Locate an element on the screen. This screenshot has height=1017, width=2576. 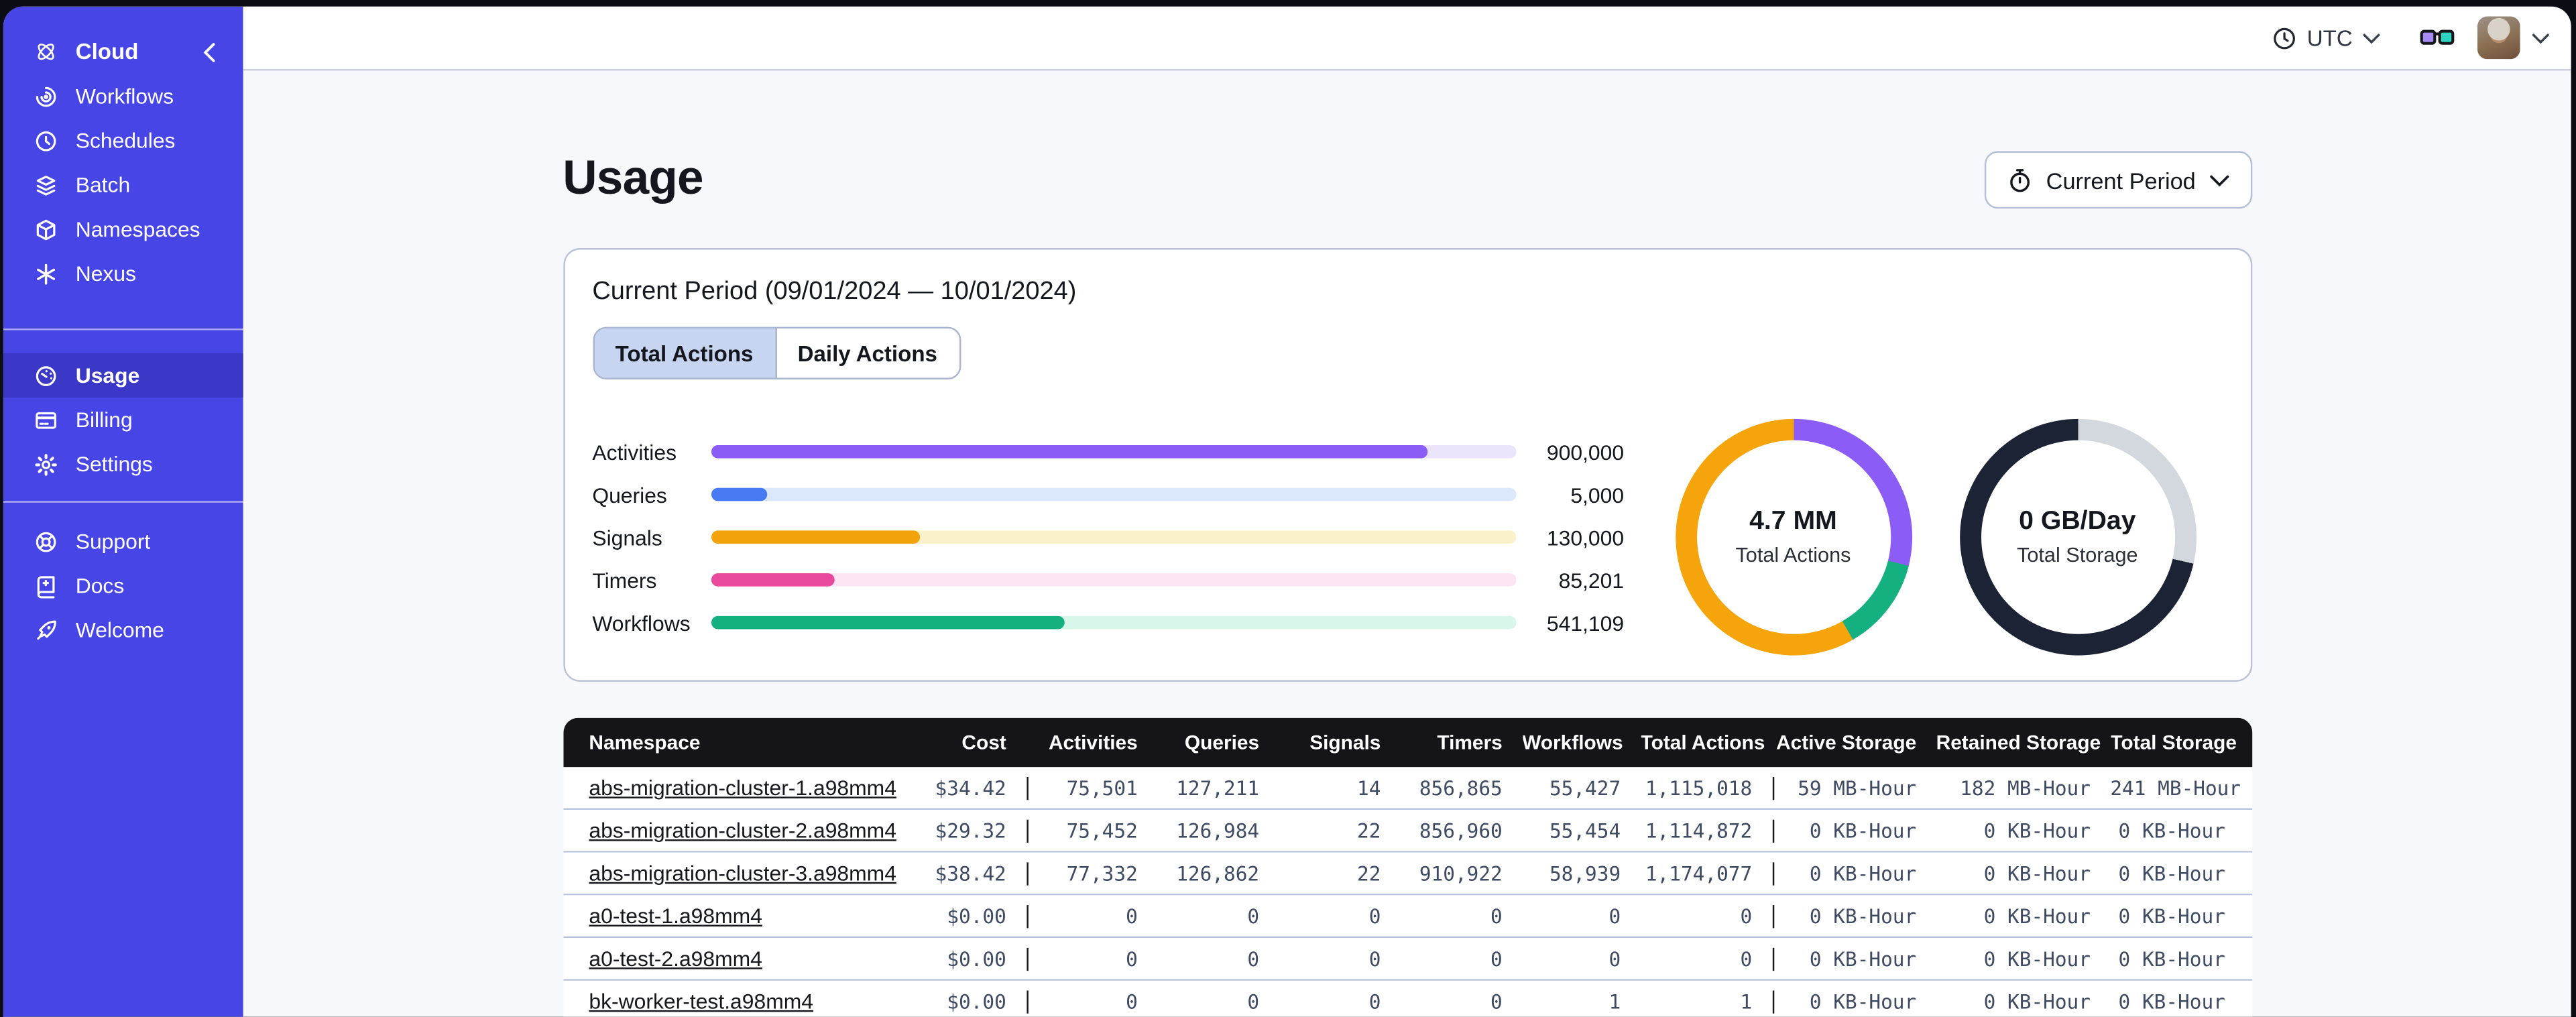
column-header: Total Storage is located at coordinates (2173, 742).